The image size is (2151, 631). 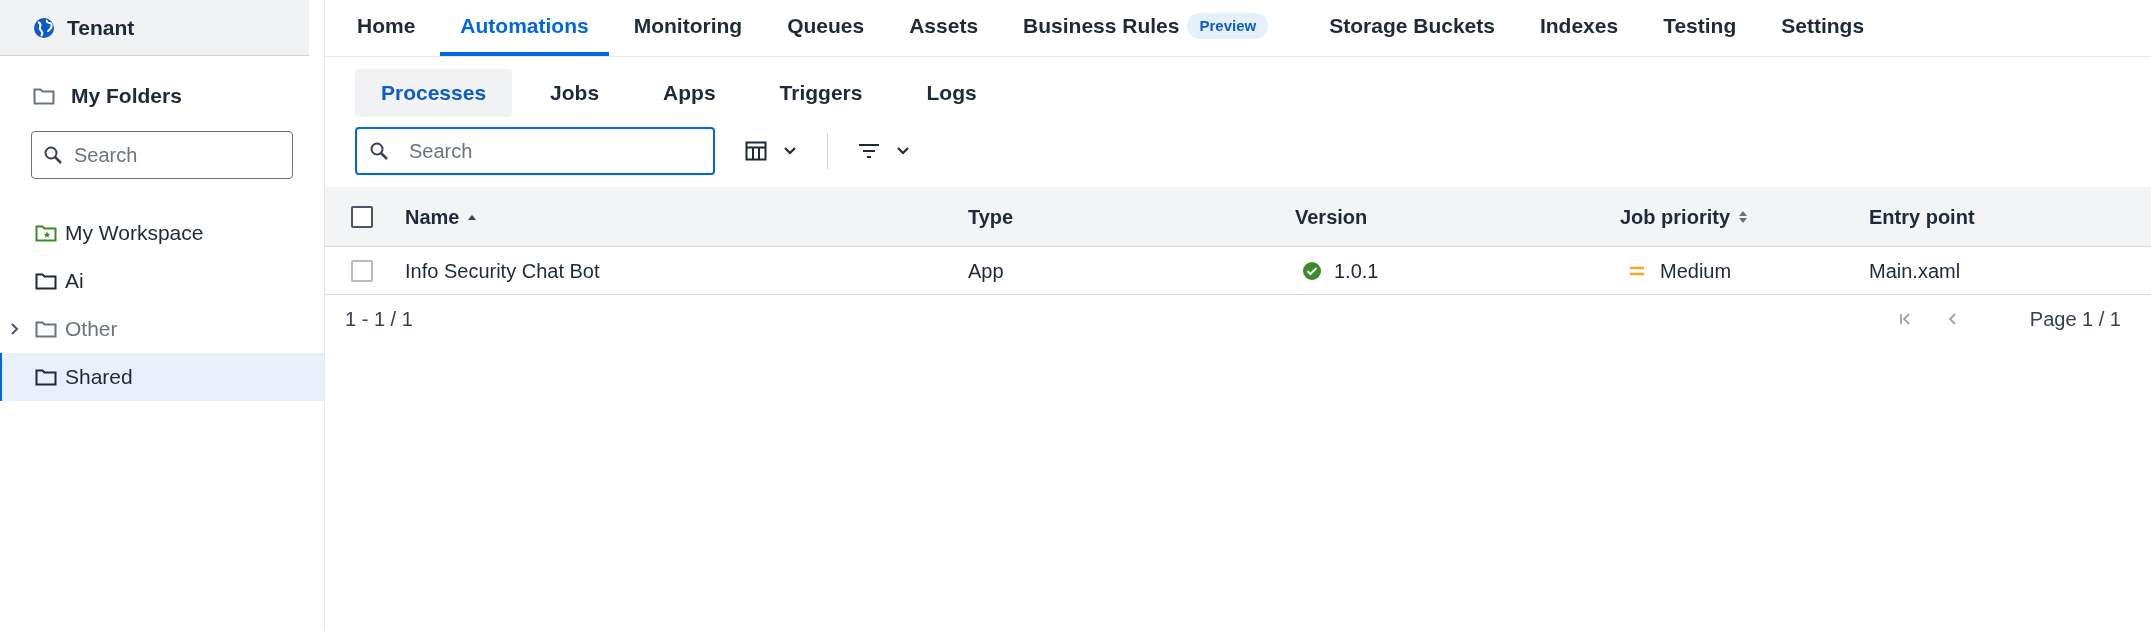 What do you see at coordinates (1700, 28) in the screenshot?
I see `nav-tab: Testing` at bounding box center [1700, 28].